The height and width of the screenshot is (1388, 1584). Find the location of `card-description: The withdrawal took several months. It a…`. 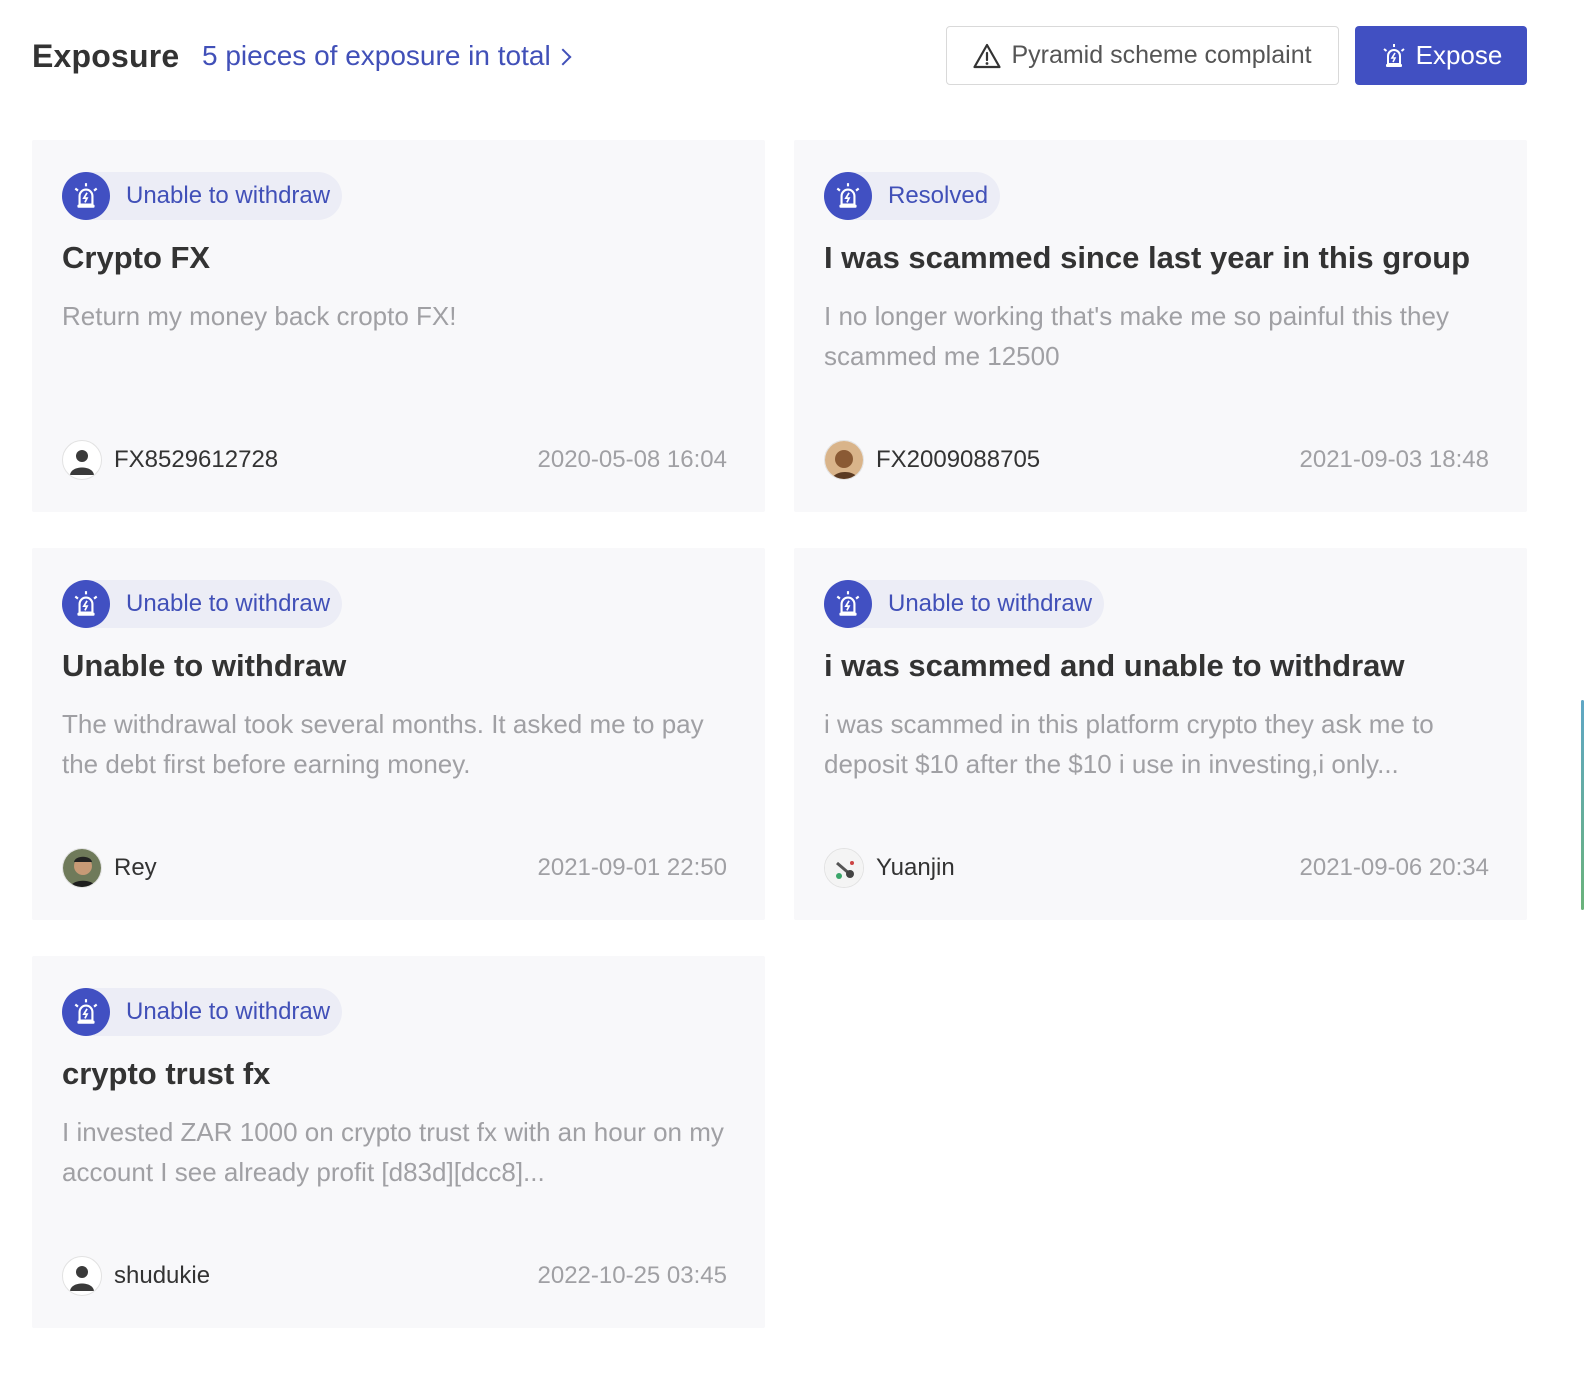

card-description: The withdrawal took several months. It a… is located at coordinates (383, 744).